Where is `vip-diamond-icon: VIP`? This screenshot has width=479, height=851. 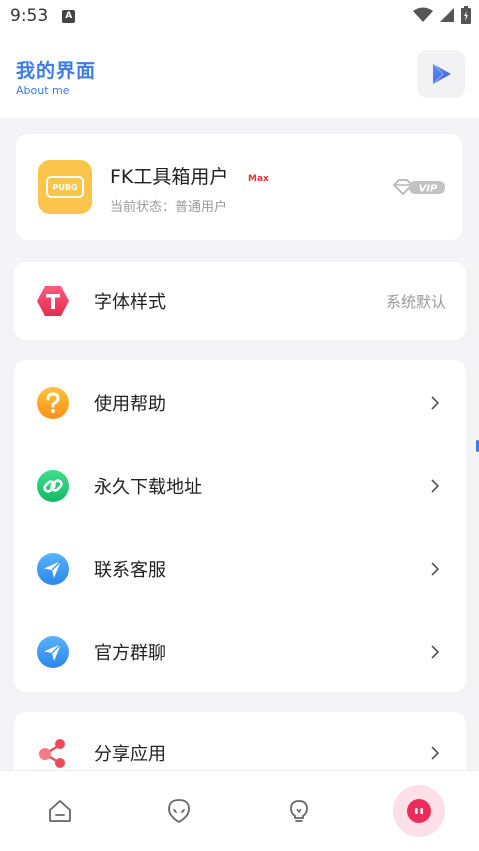
vip-diamond-icon: VIP is located at coordinates (418, 187).